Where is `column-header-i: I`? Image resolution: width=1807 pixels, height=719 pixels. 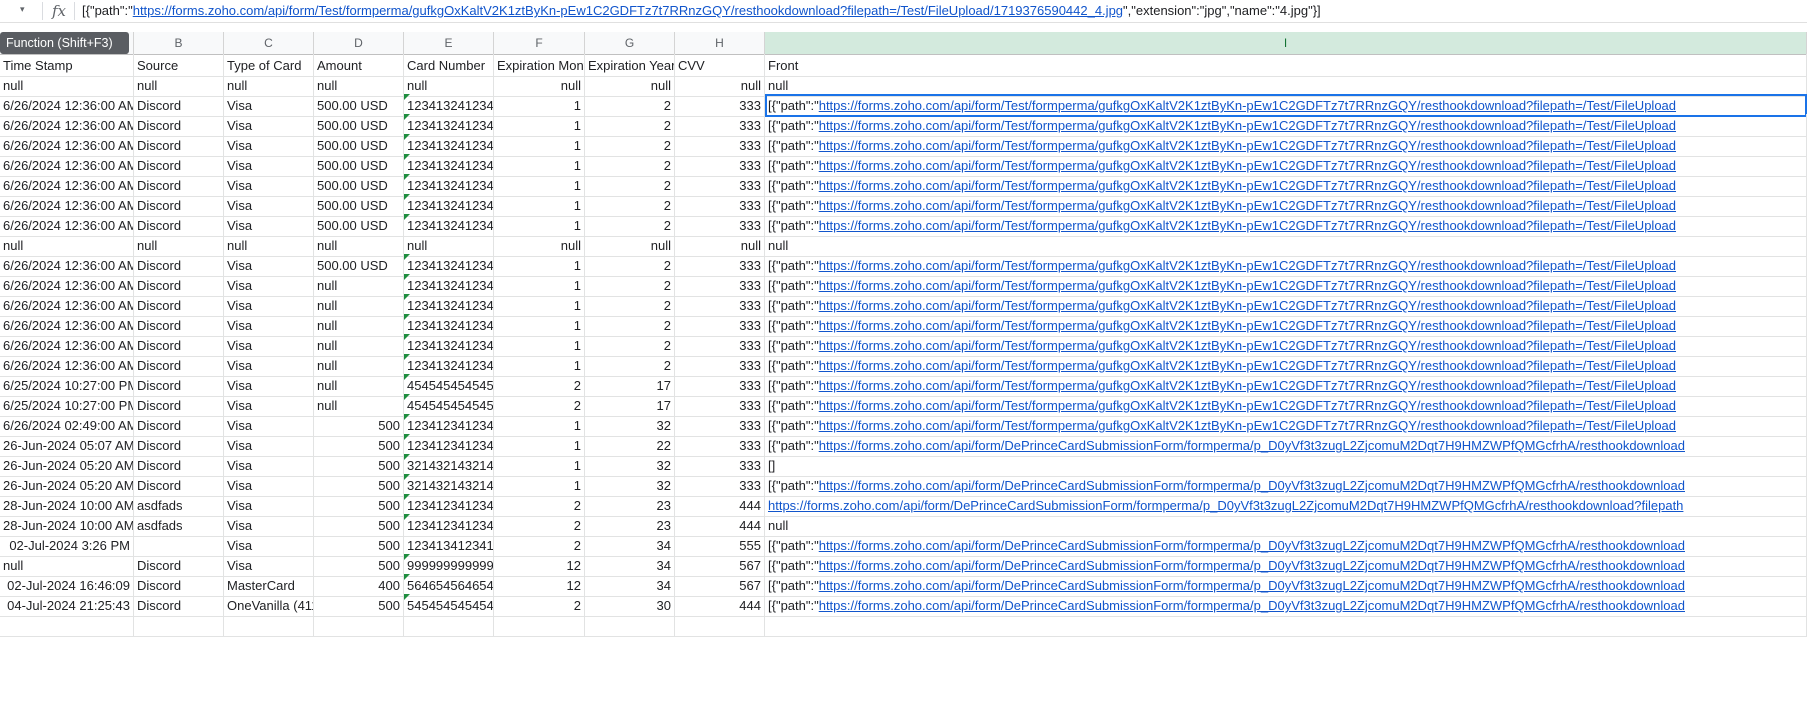 column-header-i: I is located at coordinates (1286, 43).